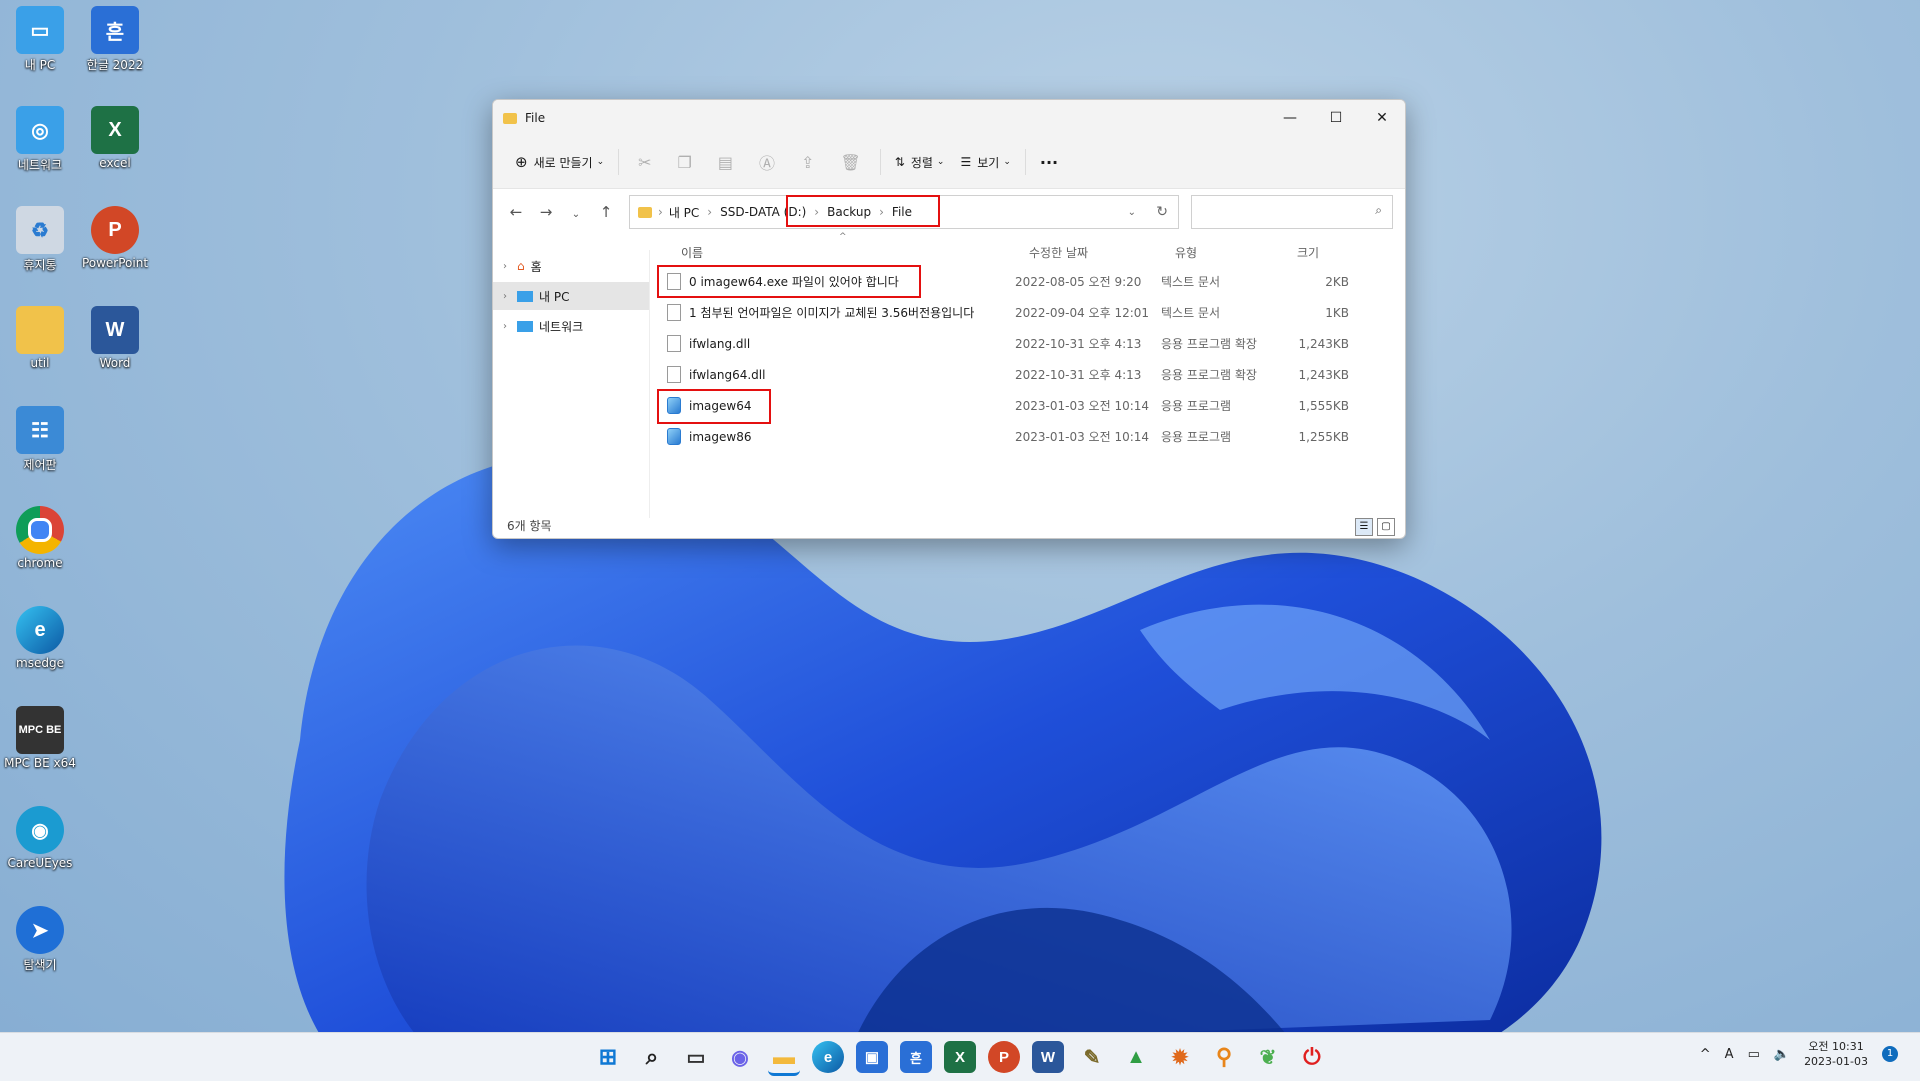 This screenshot has height=1081, width=1920. Describe the element at coordinates (985, 162) in the screenshot. I see `view-button: ☰ 보기 ⌄` at that location.